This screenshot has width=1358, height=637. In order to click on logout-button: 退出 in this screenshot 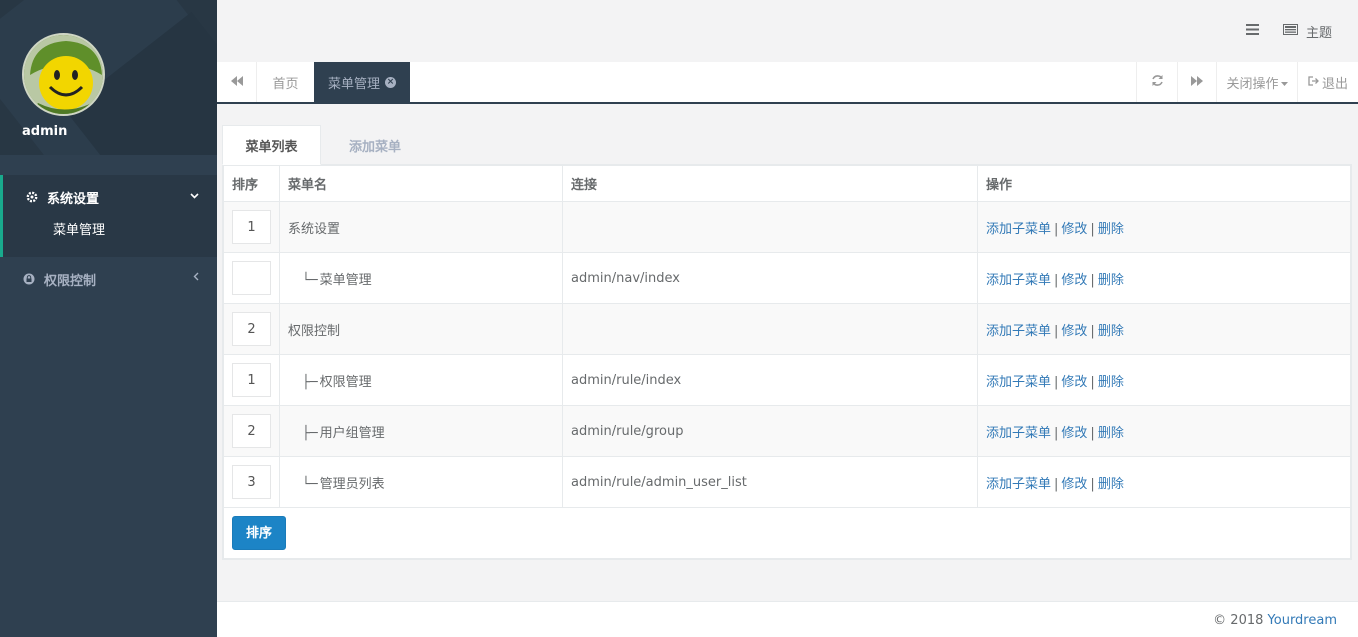, I will do `click(1327, 82)`.